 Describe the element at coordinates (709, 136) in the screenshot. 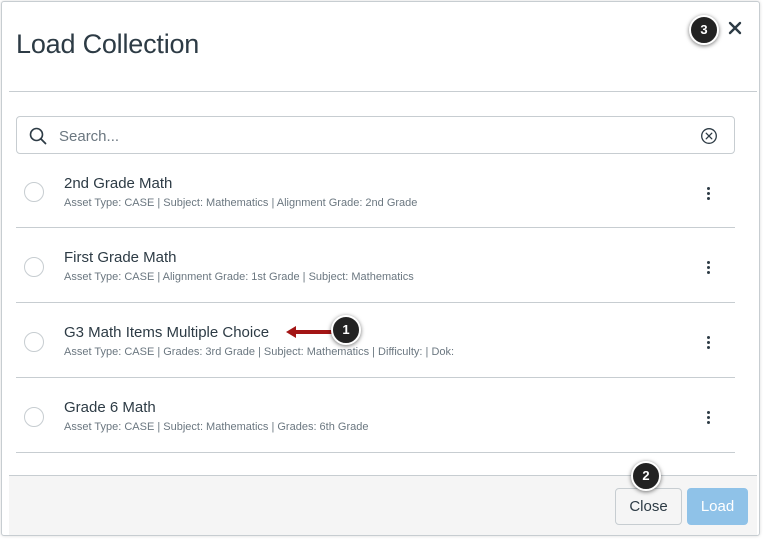

I see `clear-search-icon` at that location.